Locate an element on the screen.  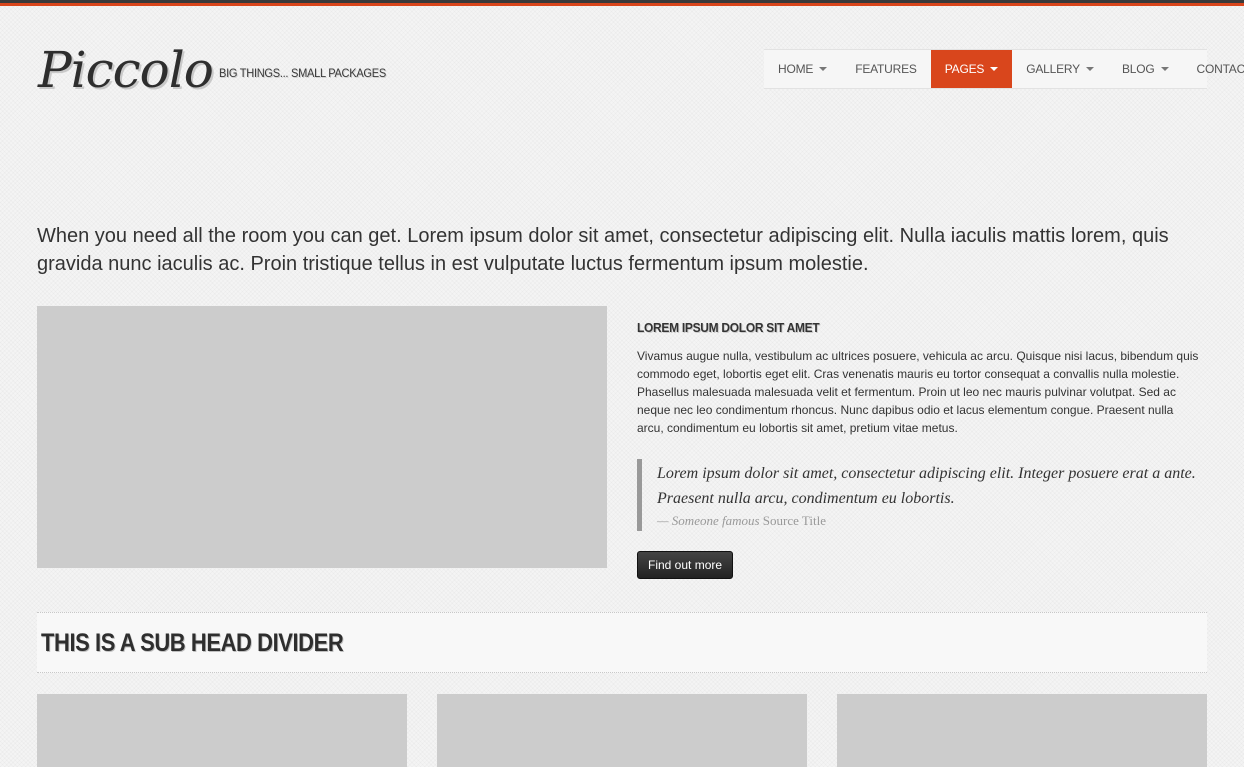
nav-item-label: GALLERY is located at coordinates (1053, 69).